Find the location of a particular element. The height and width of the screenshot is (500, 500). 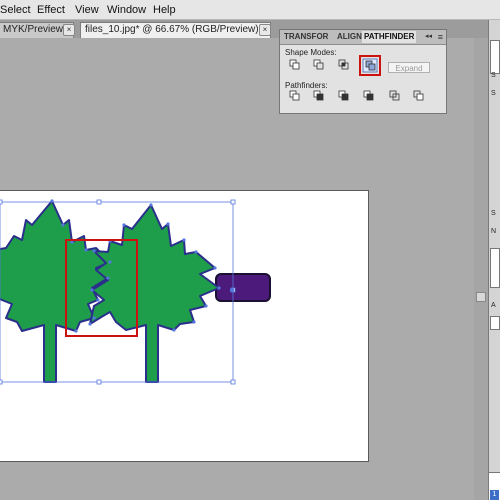

unite-icon is located at coordinates (294, 64).